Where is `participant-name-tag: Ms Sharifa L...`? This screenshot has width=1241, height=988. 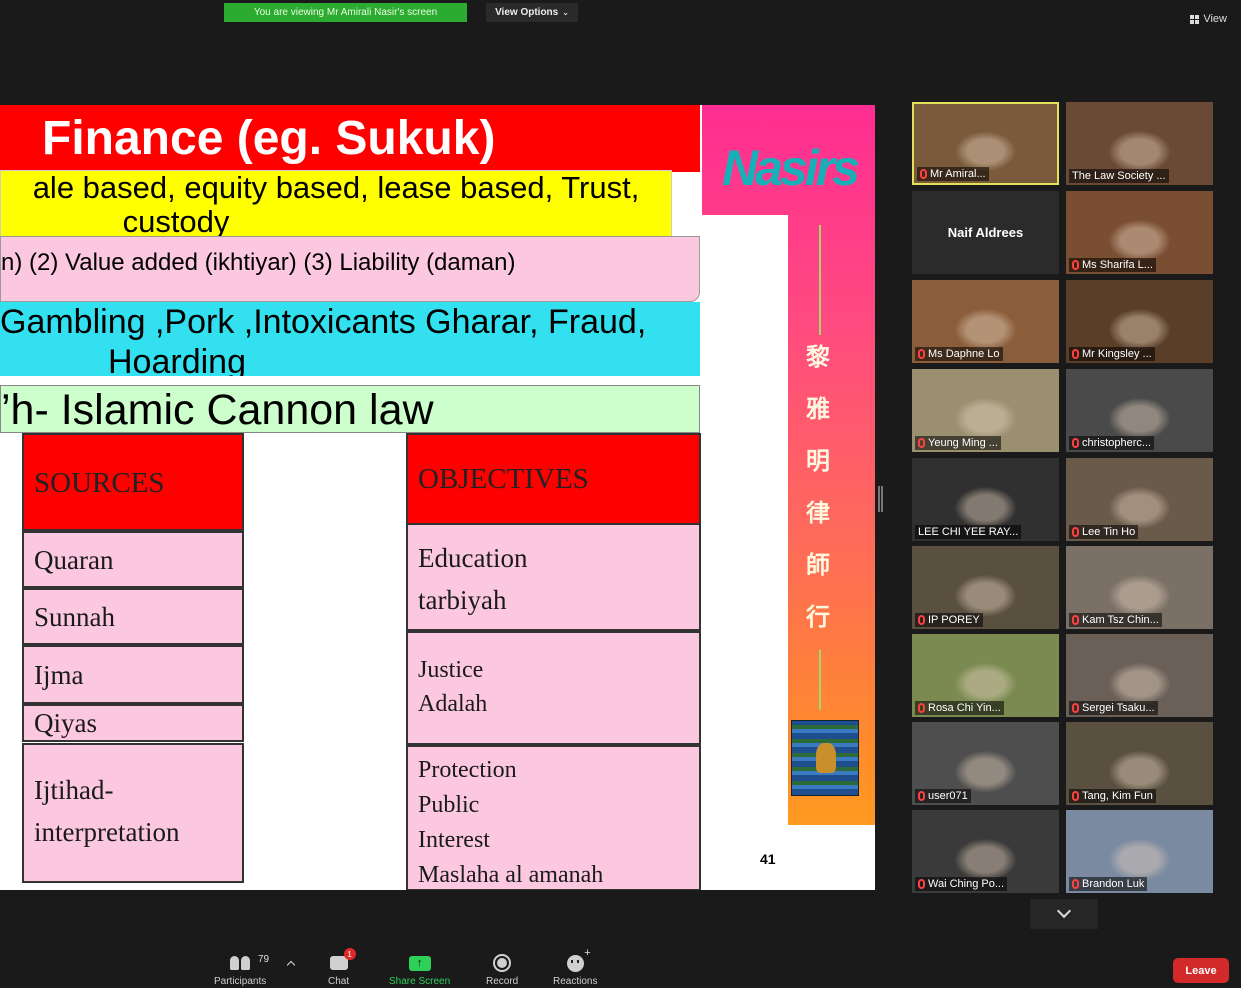 participant-name-tag: Ms Sharifa L... is located at coordinates (1112, 265).